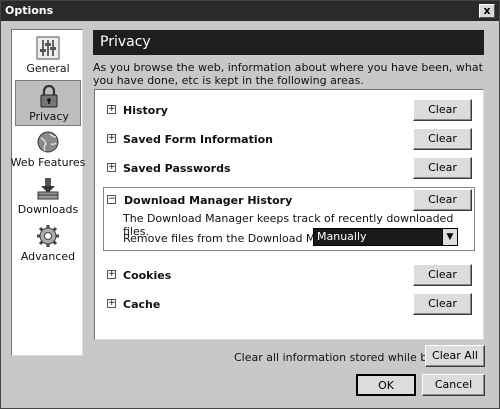 This screenshot has width=500, height=409. I want to click on clear-all-button: Clear All, so click(455, 356).